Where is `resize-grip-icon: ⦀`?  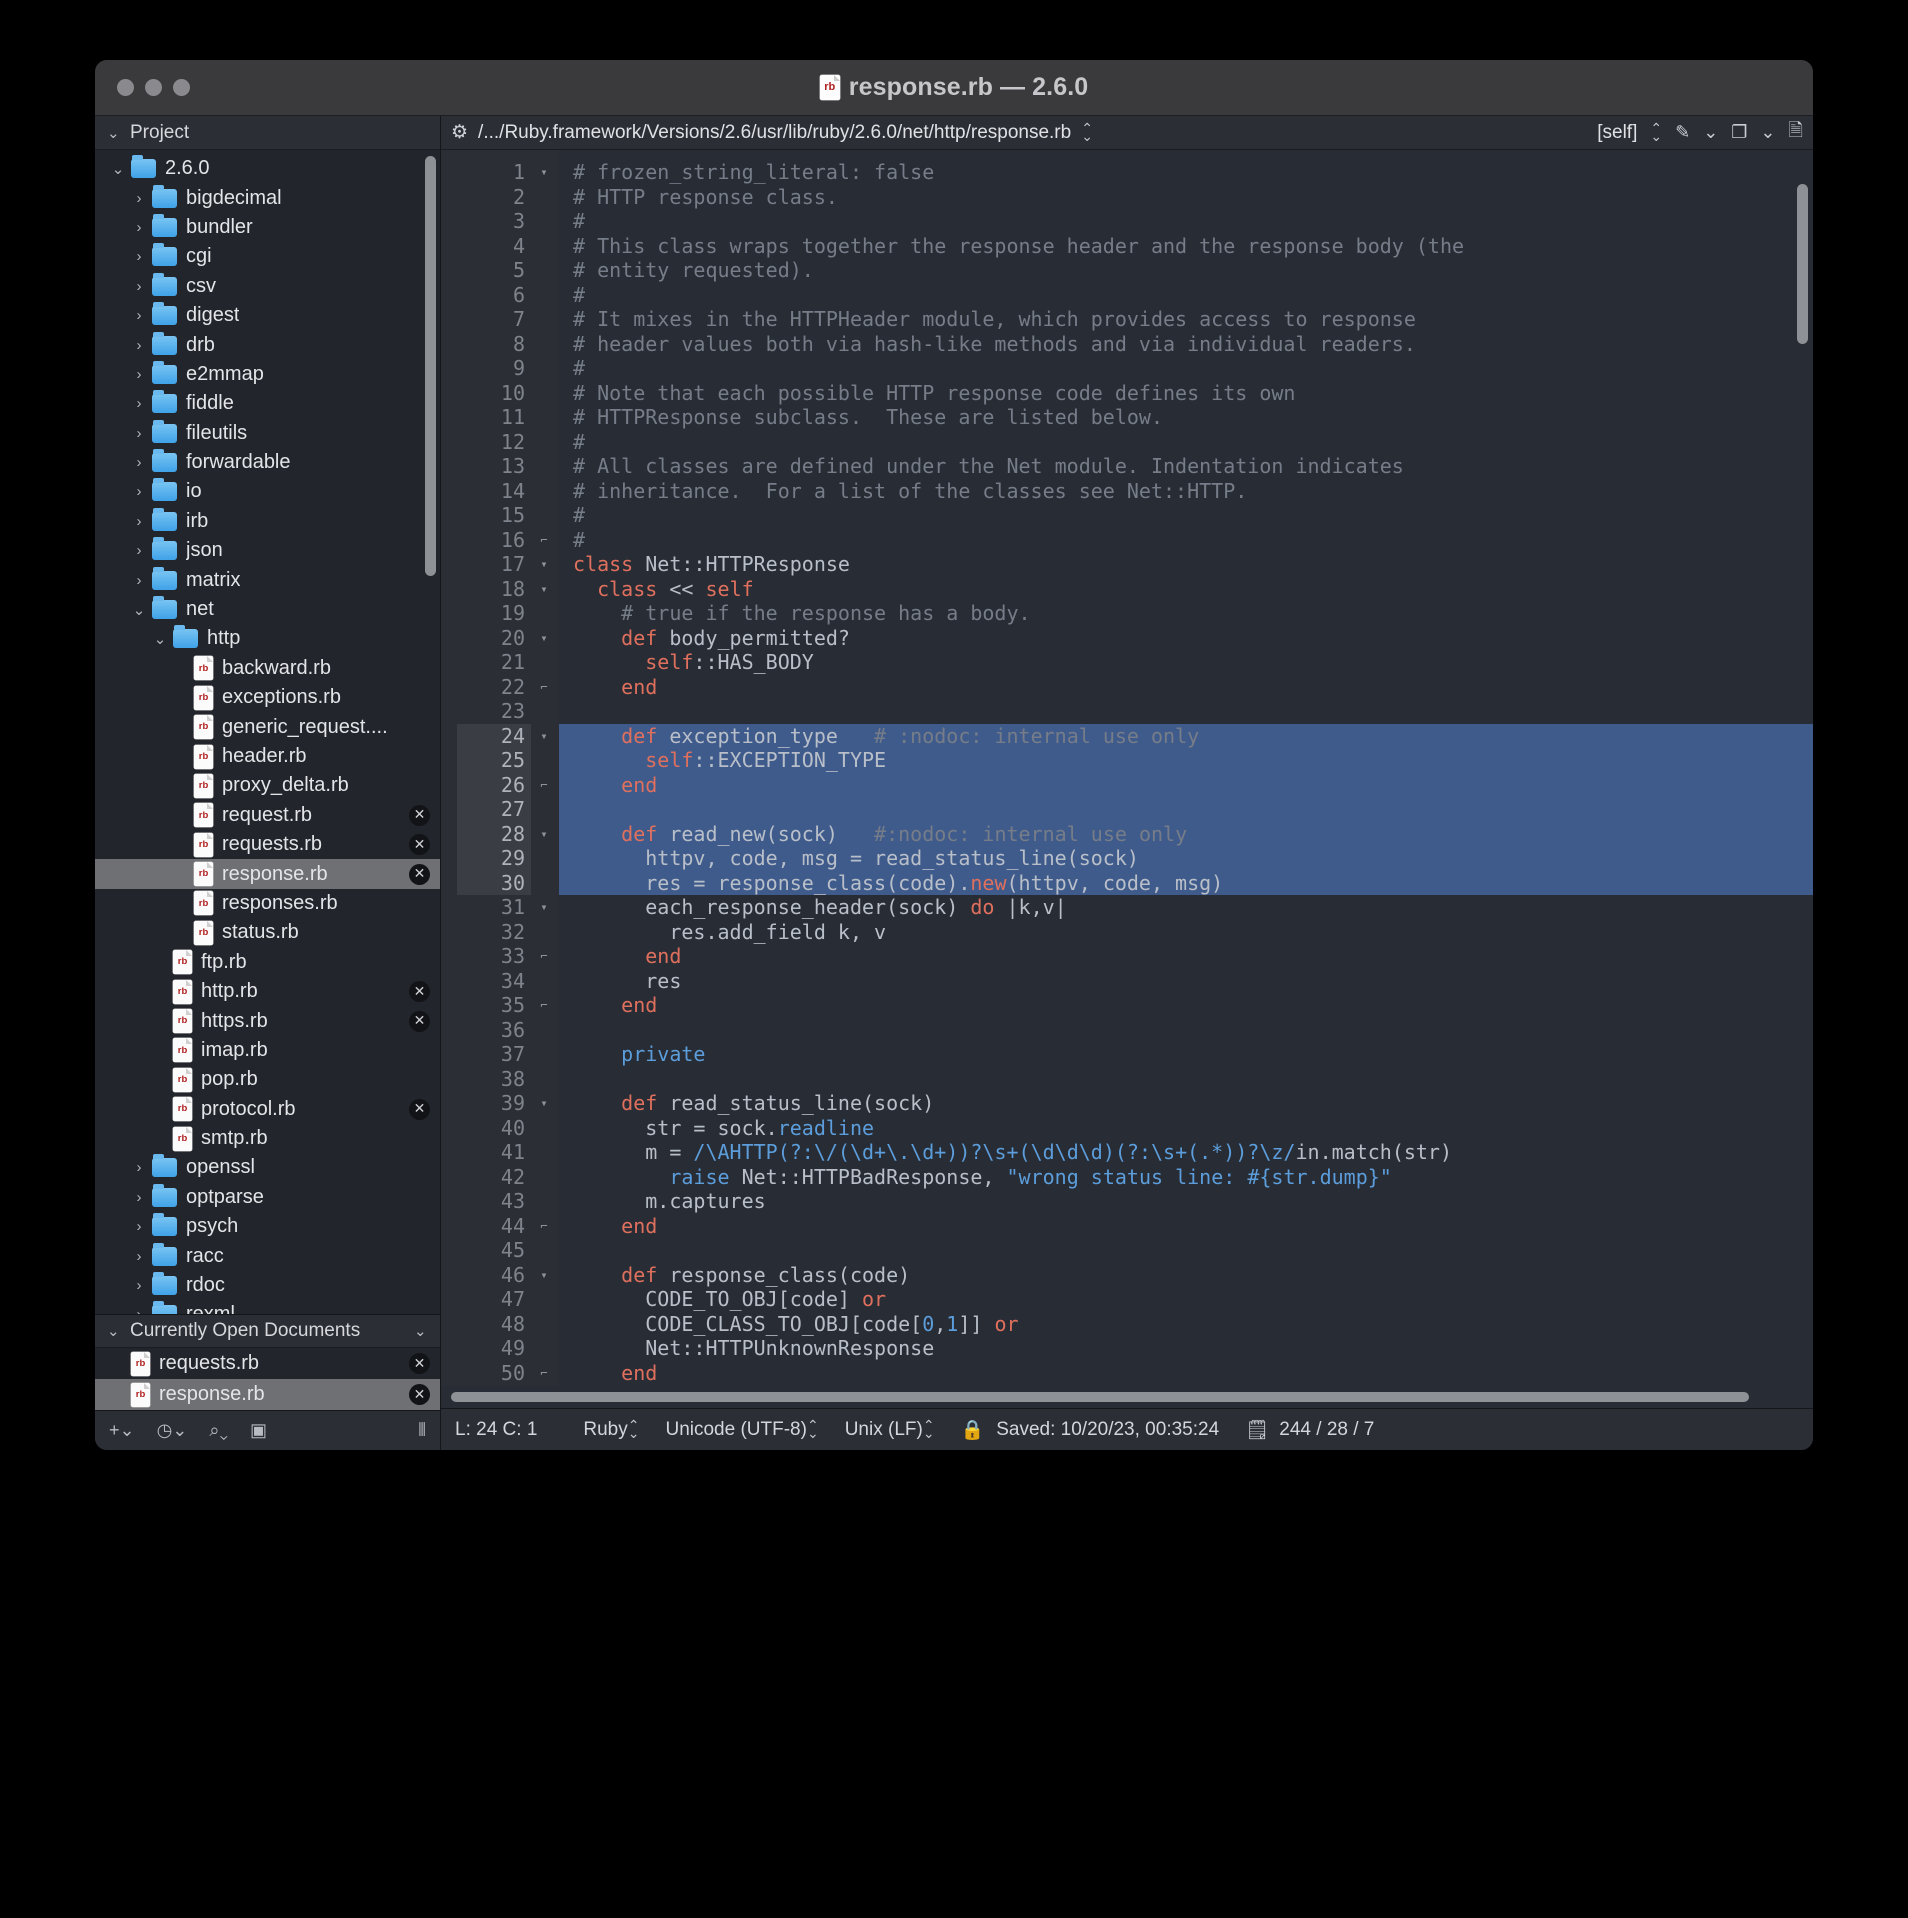
resize-grip-icon: ⦀ is located at coordinates (422, 1430).